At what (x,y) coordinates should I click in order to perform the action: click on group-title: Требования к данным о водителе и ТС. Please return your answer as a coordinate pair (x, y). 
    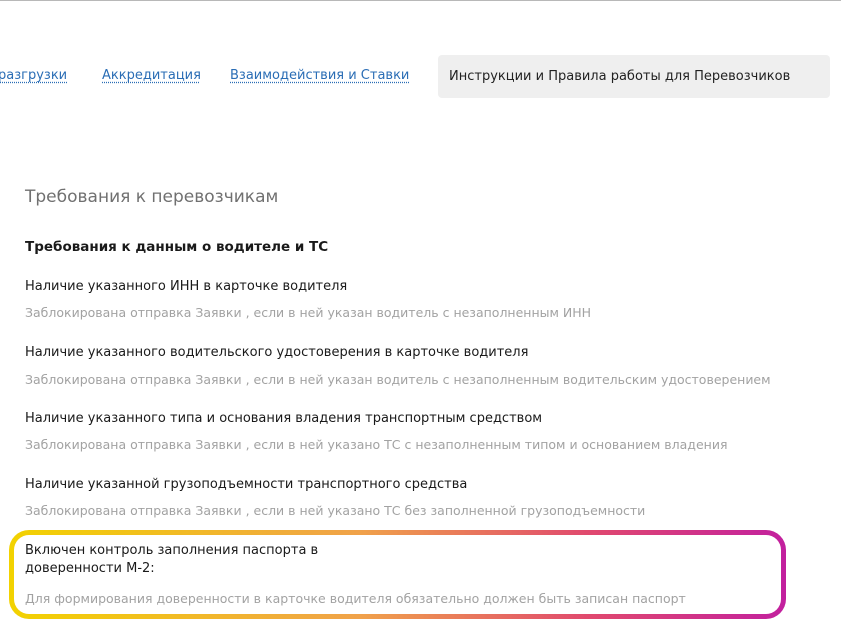
    Looking at the image, I should click on (177, 247).